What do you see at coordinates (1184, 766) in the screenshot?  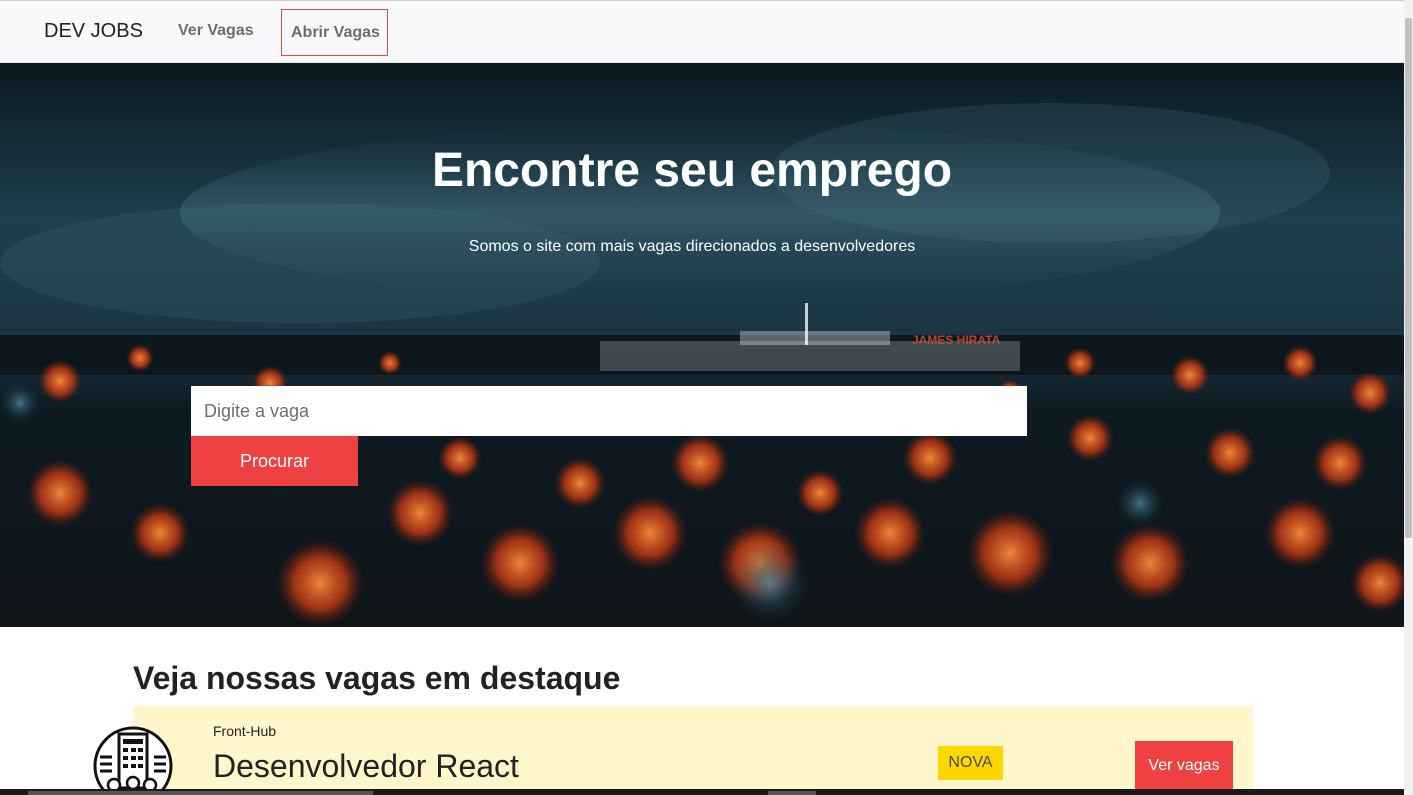 I see `view-job-button: Ver vagas` at bounding box center [1184, 766].